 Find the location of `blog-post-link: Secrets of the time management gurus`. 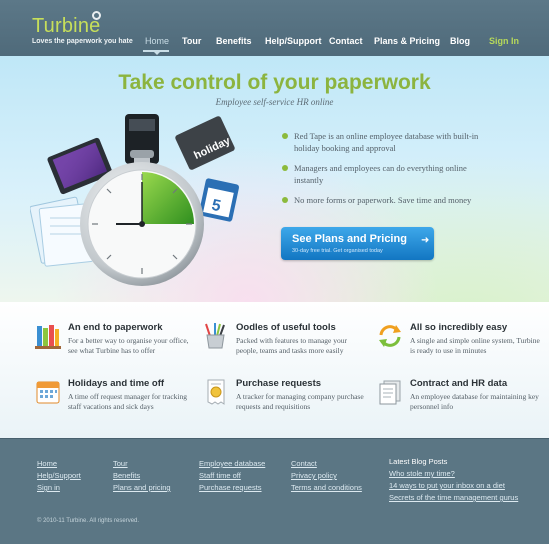

blog-post-link: Secrets of the time management gurus is located at coordinates (453, 497).